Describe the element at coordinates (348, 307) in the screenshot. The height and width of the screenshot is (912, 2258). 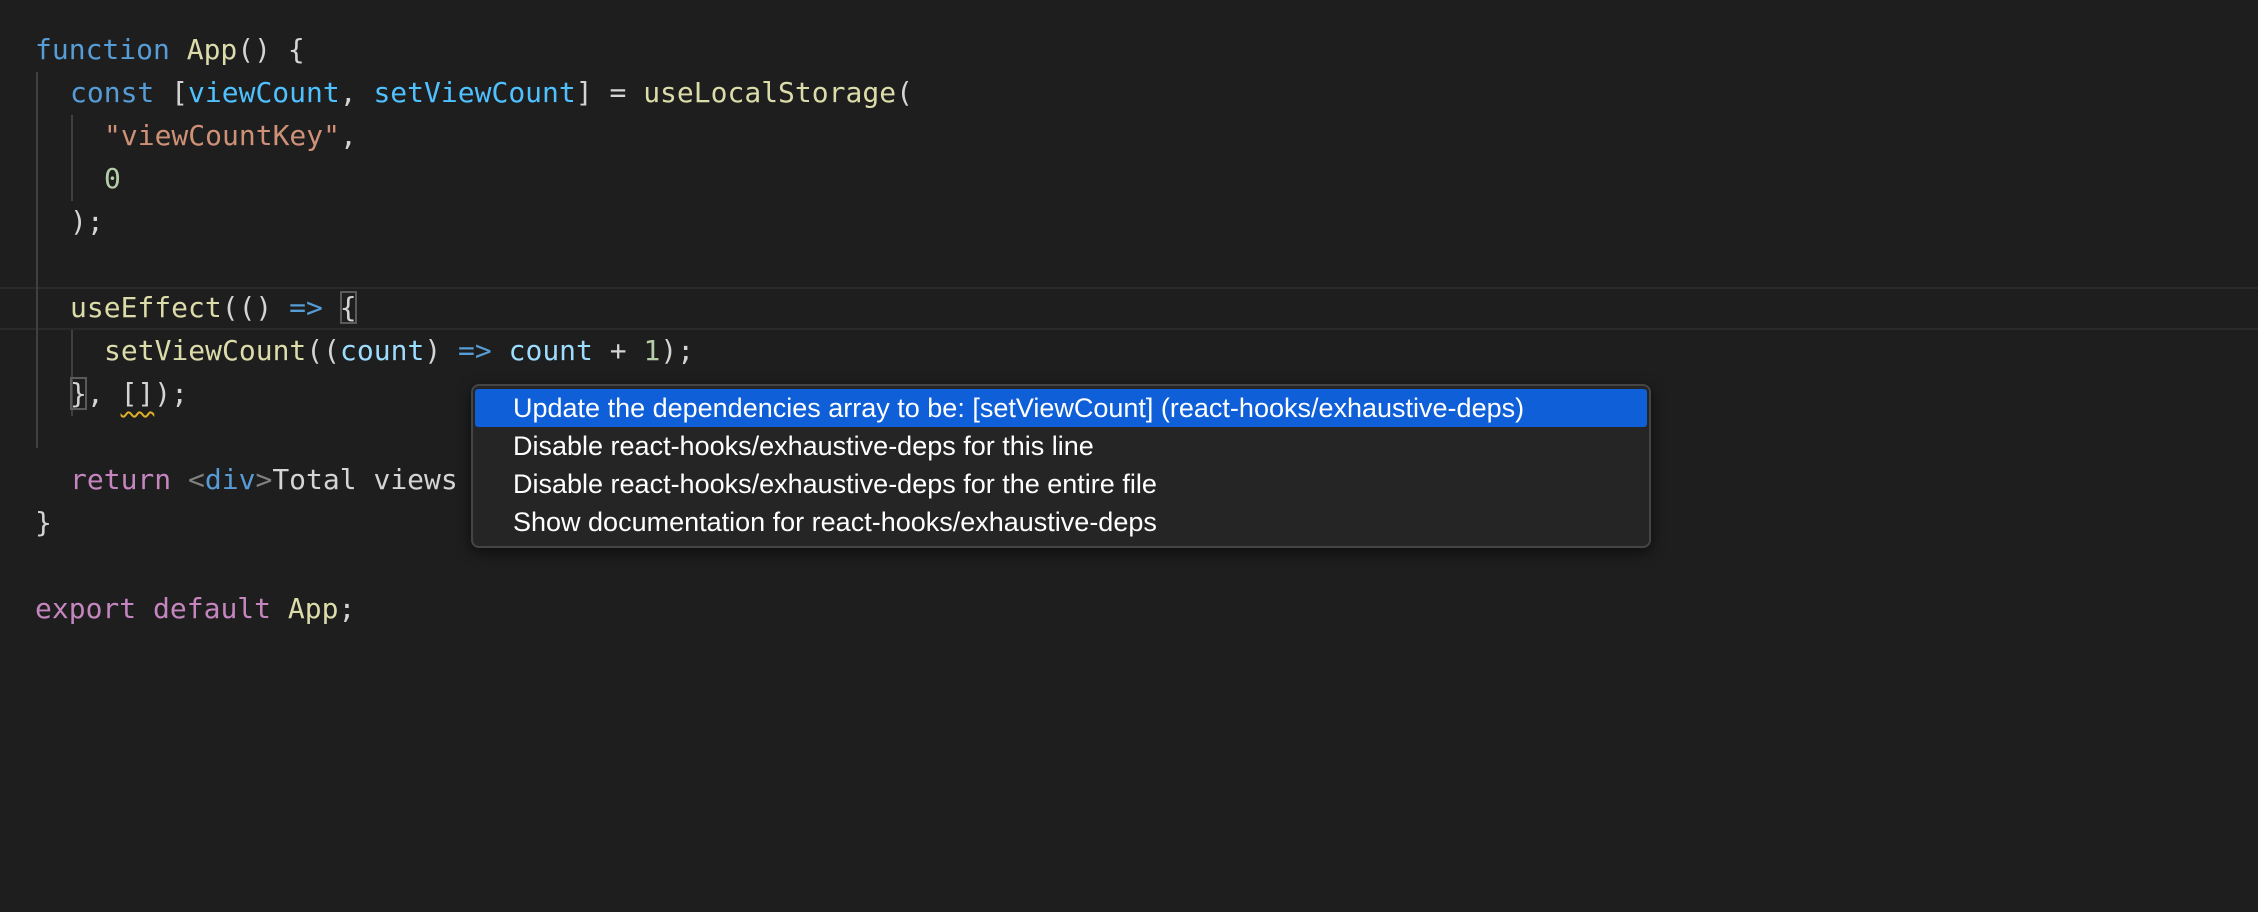
I see `matched-bracket: {` at that location.